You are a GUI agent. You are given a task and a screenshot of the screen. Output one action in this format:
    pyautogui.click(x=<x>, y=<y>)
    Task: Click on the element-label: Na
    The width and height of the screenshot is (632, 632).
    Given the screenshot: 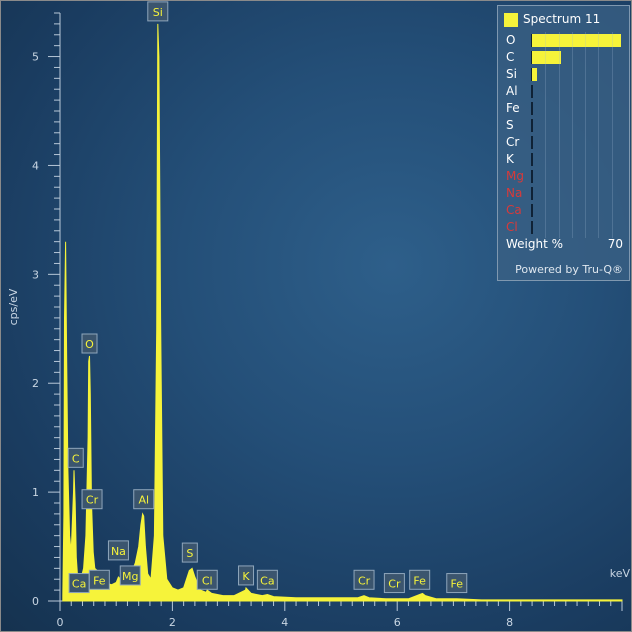 What is the action you would take?
    pyautogui.click(x=514, y=193)
    